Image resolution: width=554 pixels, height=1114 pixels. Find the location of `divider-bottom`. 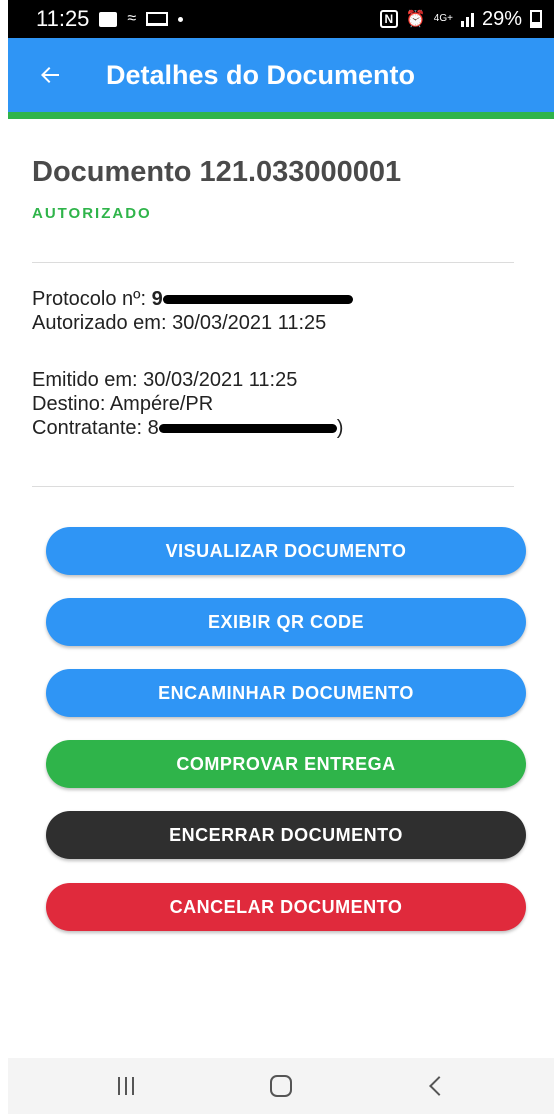

divider-bottom is located at coordinates (273, 486).